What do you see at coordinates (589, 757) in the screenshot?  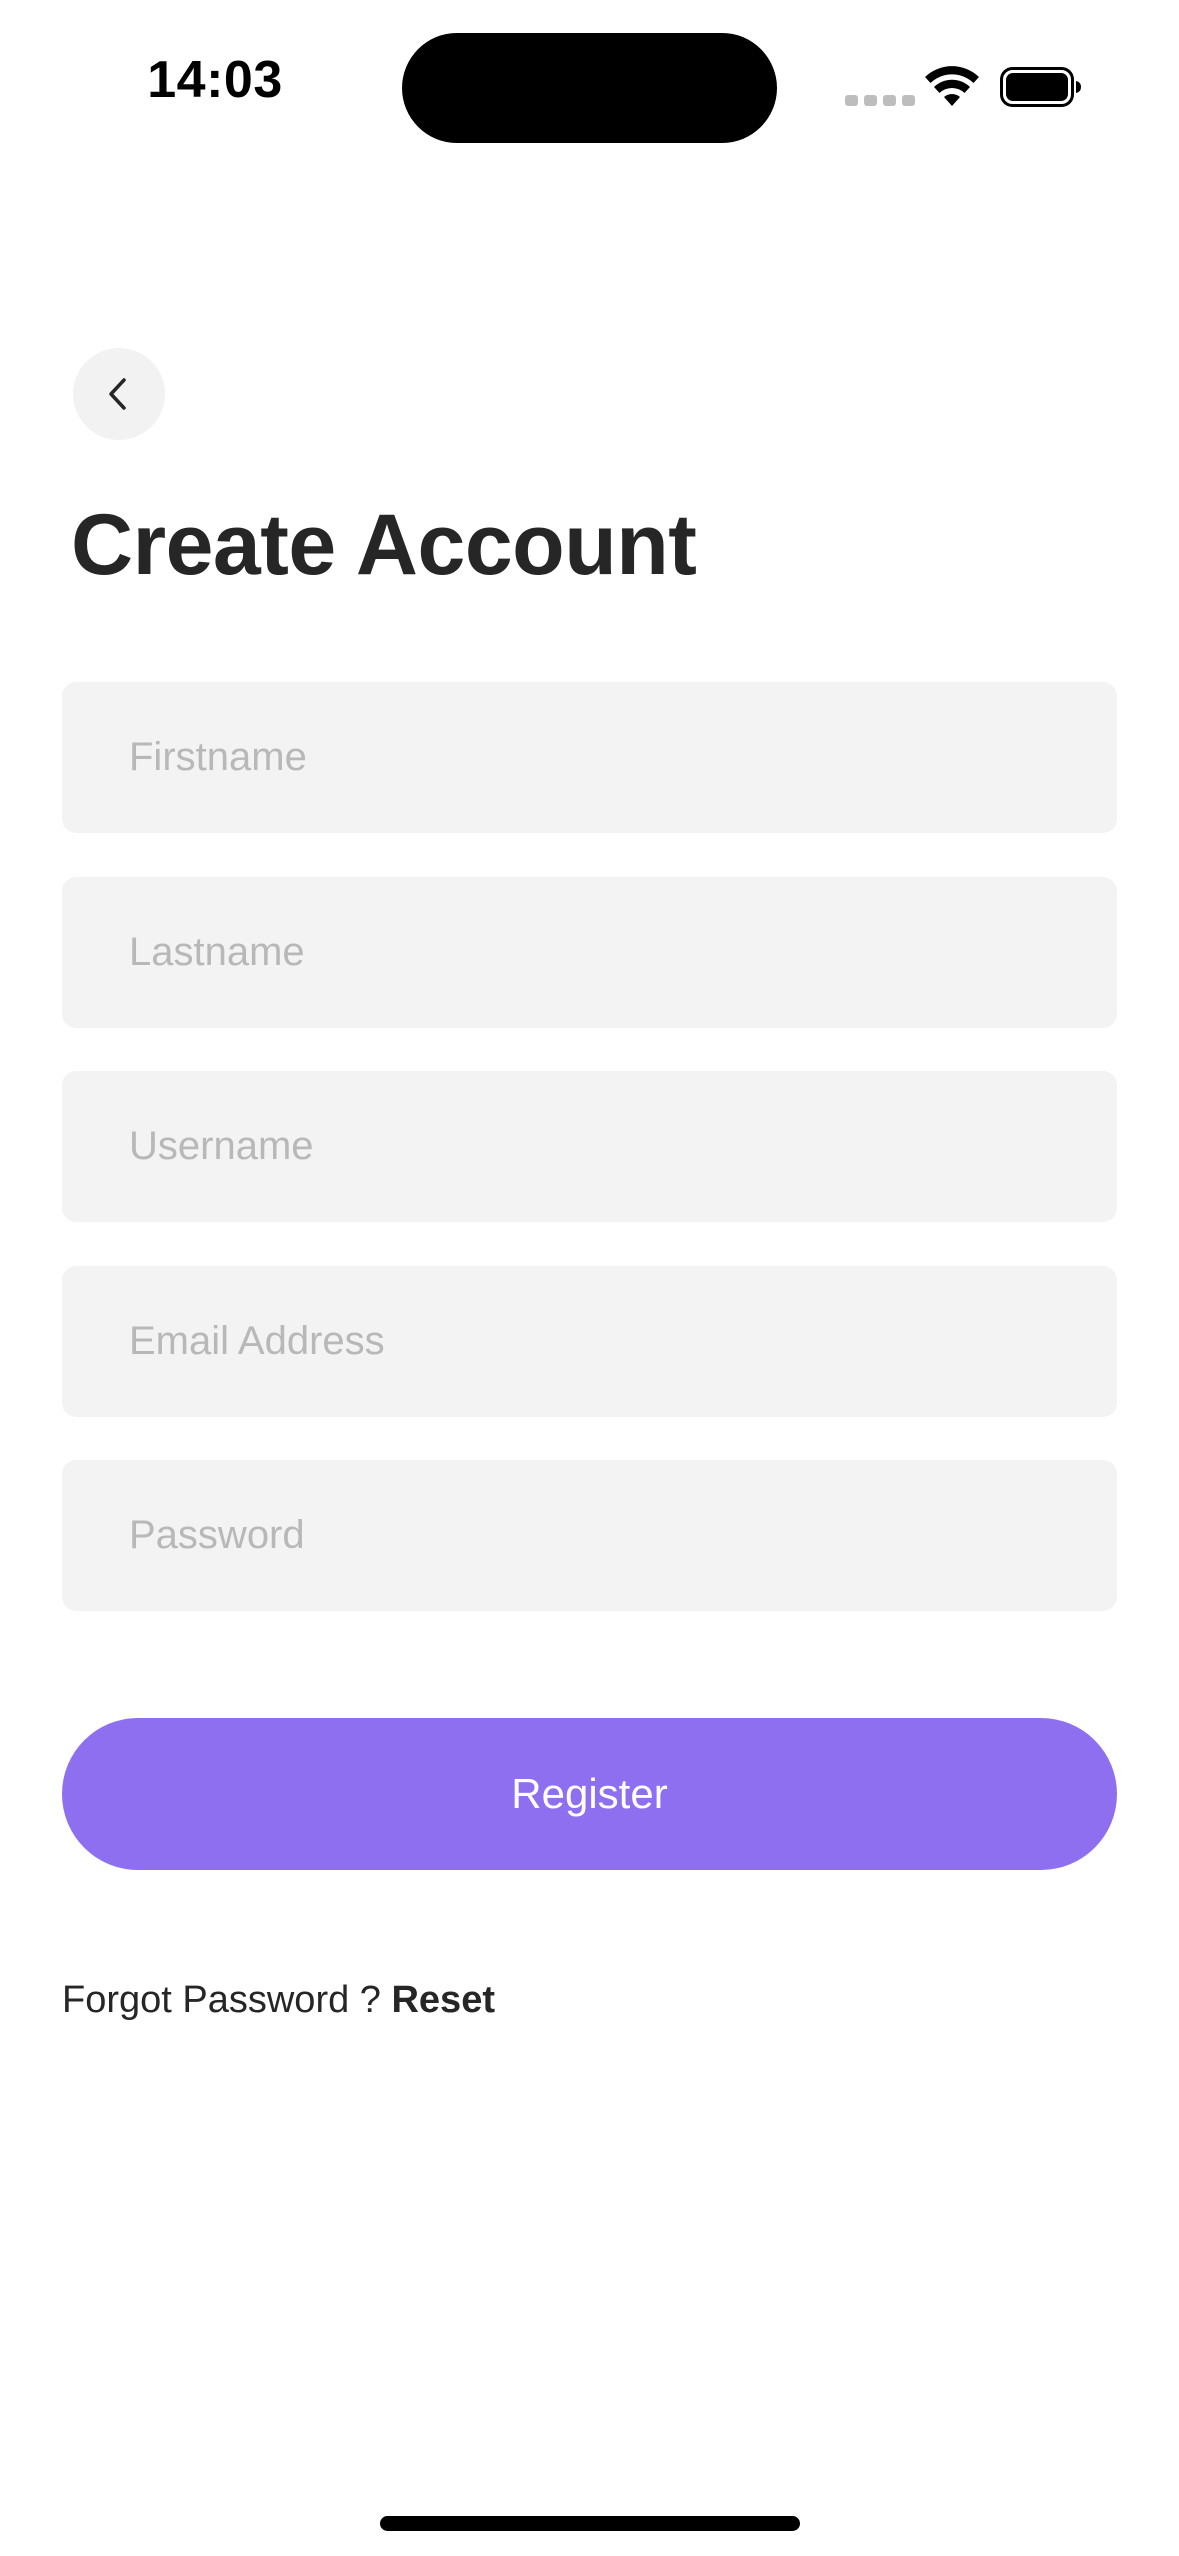 I see `firstname-field` at bounding box center [589, 757].